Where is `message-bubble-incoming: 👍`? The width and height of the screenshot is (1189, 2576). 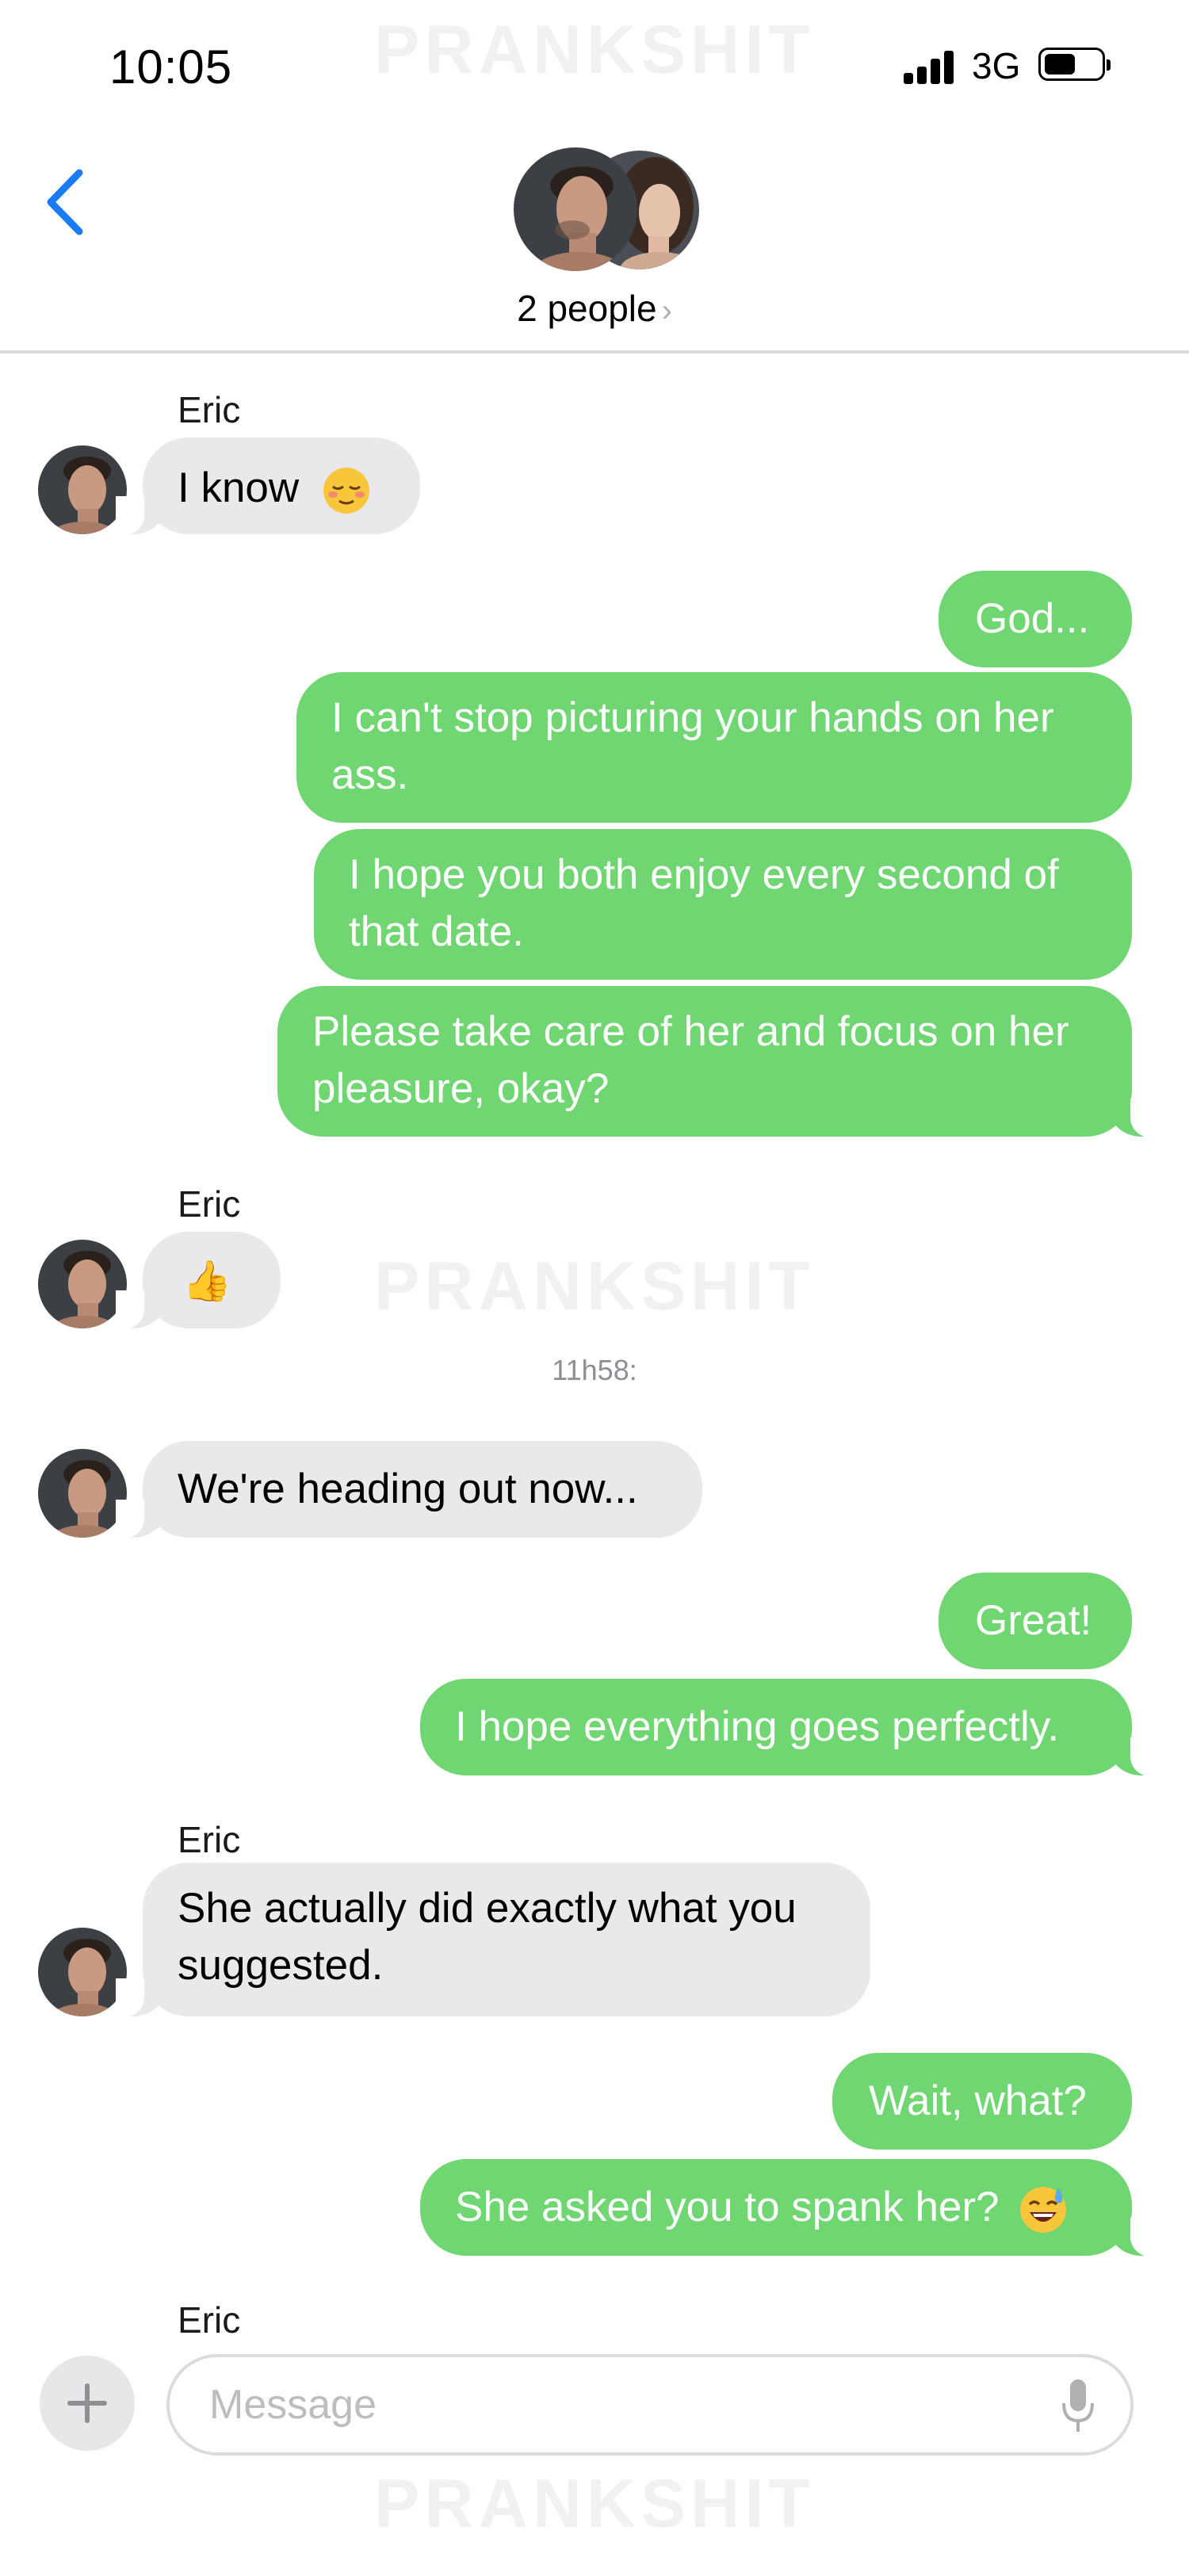 message-bubble-incoming: 👍 is located at coordinates (198, 1281).